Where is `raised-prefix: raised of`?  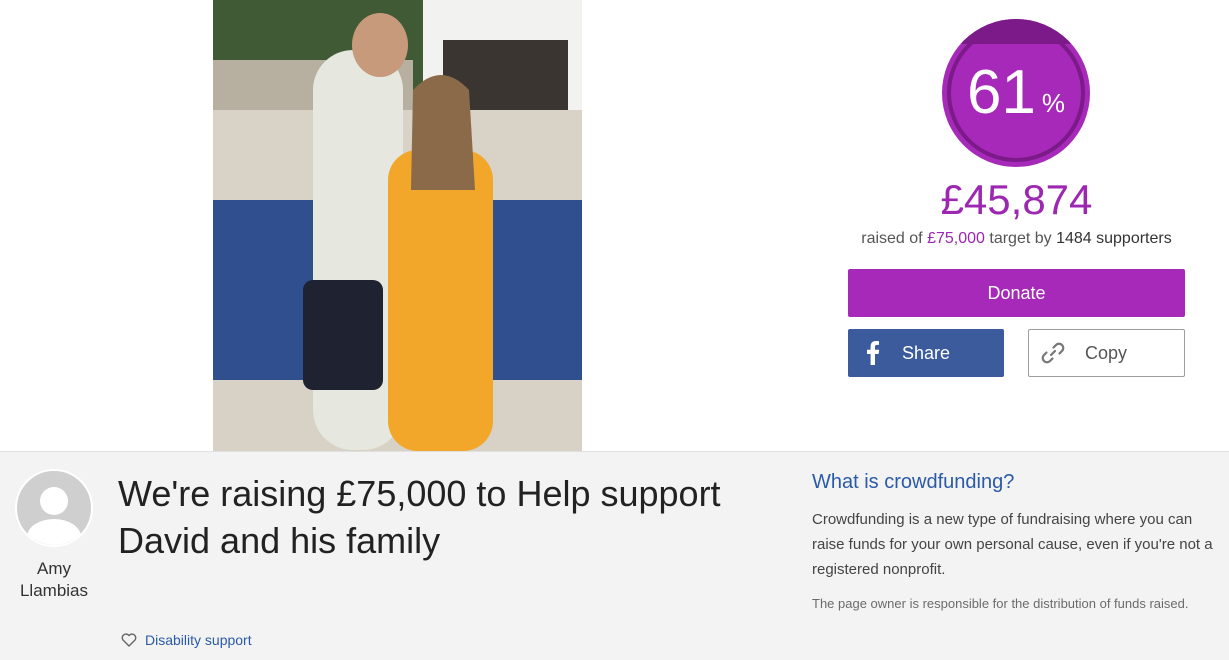
raised-prefix: raised of is located at coordinates (892, 238).